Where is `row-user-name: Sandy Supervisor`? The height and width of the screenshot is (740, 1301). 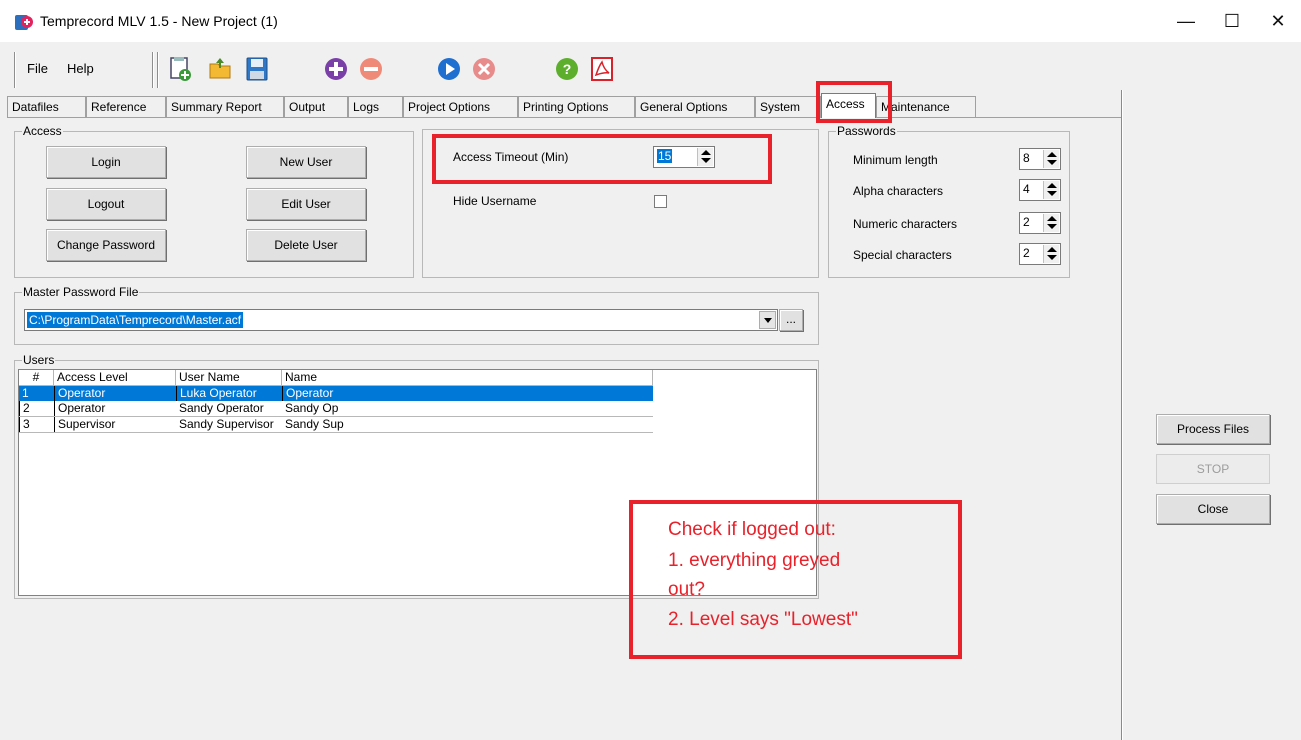 row-user-name: Sandy Supervisor is located at coordinates (226, 424).